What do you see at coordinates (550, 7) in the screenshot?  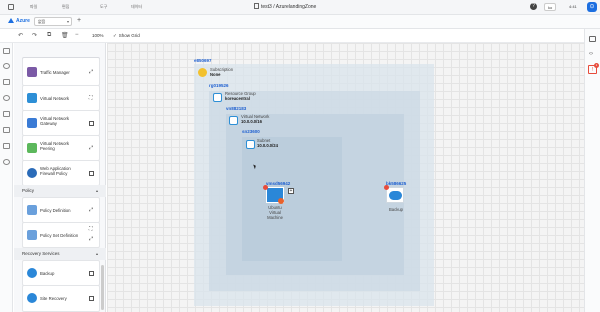 I see `language-selector: ko` at bounding box center [550, 7].